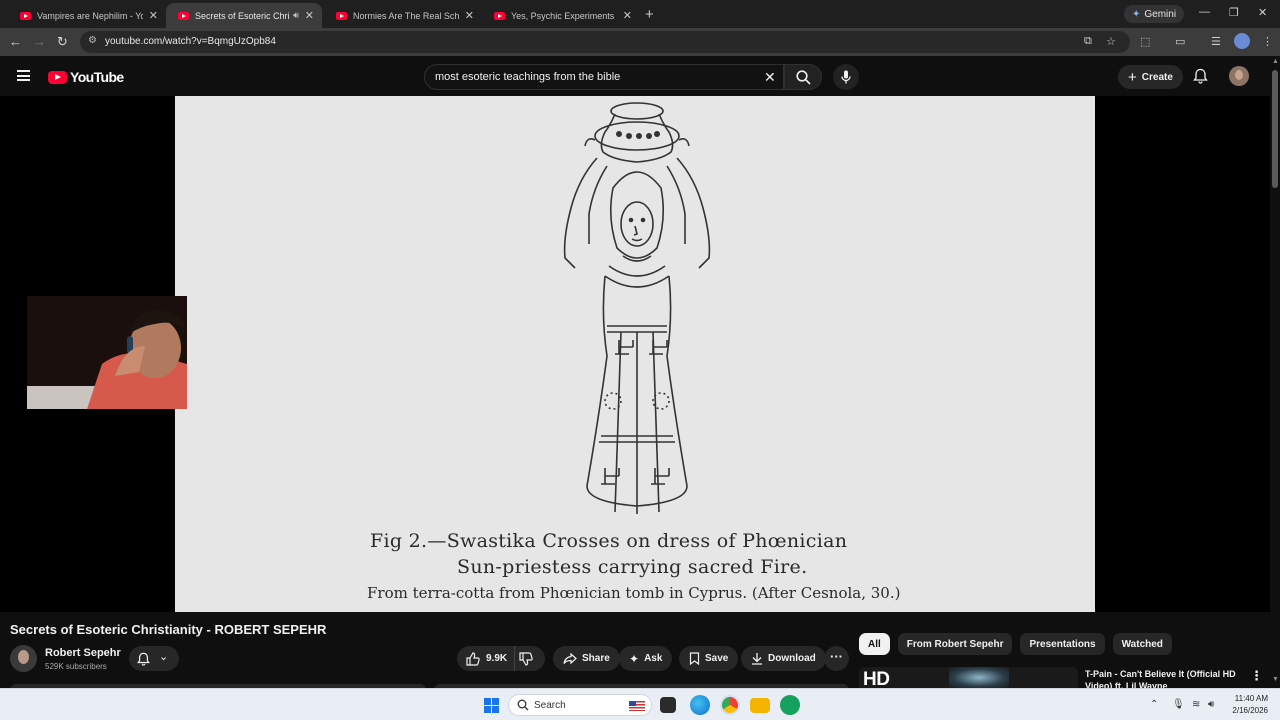 The height and width of the screenshot is (720, 1280). I want to click on search-button, so click(803, 77).